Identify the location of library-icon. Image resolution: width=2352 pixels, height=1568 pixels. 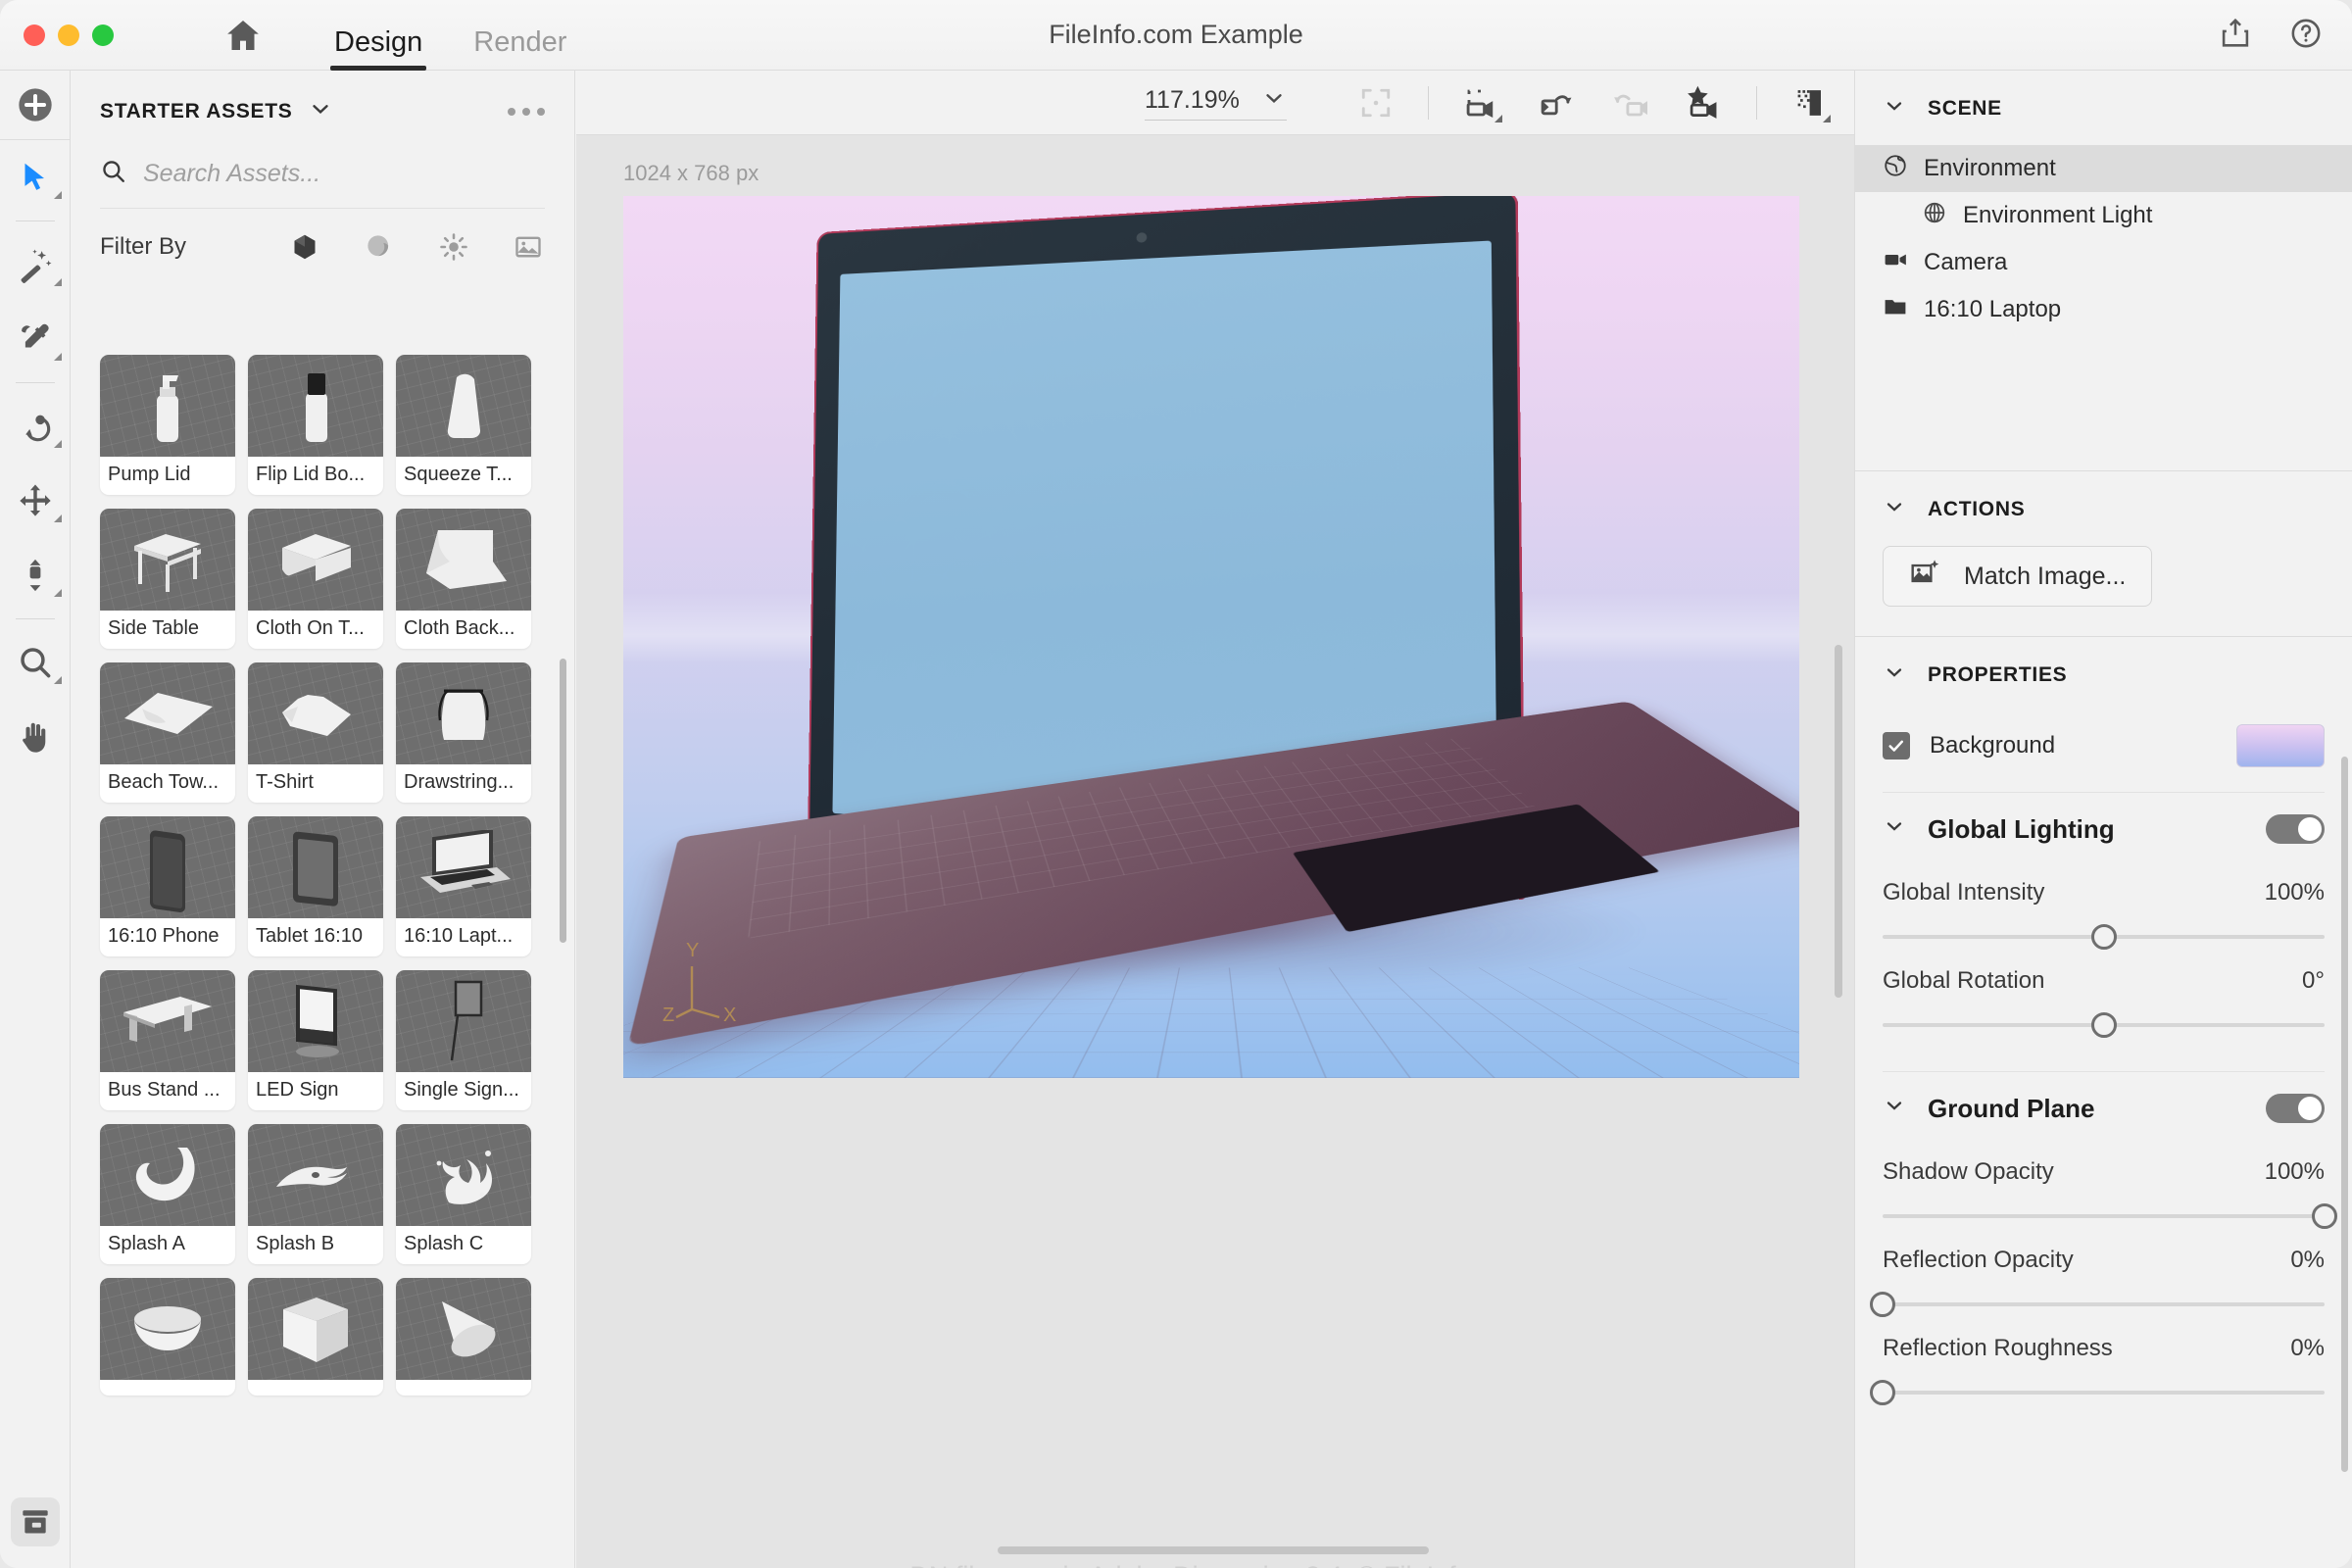
(35, 1521).